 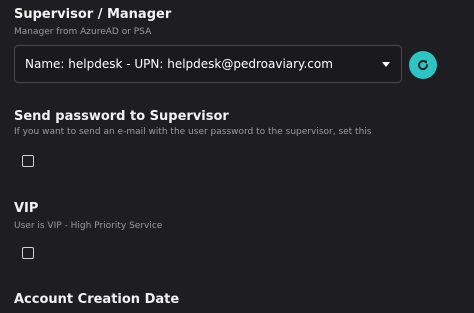 I want to click on send-password-label: Send password to Supervisor, so click(x=121, y=116).